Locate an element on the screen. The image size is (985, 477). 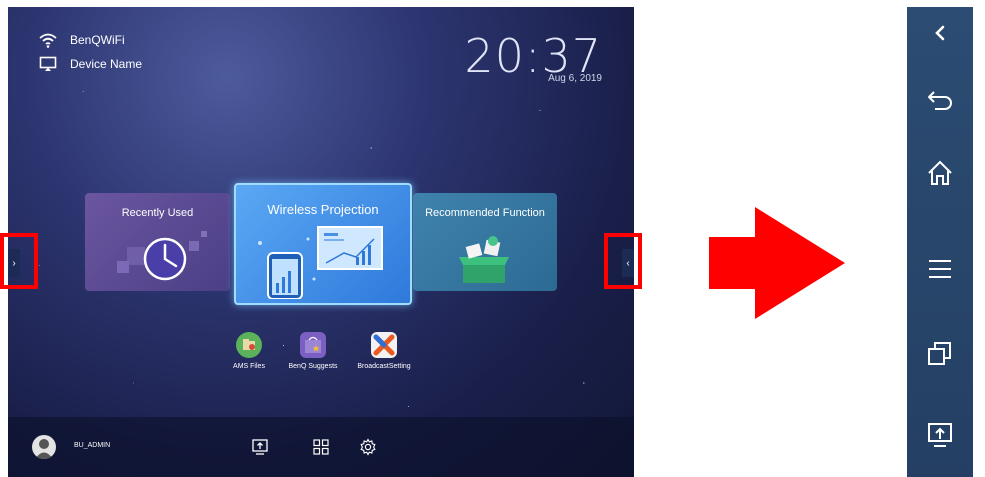
collapse-panel-button is located at coordinates (940, 33).